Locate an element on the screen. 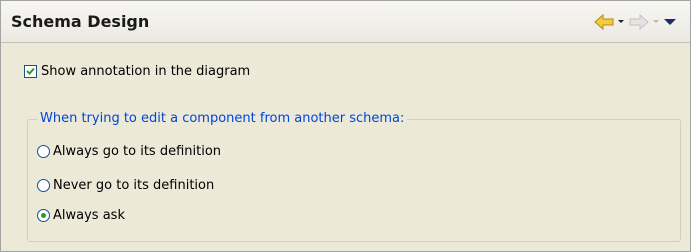 Image resolution: width=691 pixels, height=252 pixels. forward-button is located at coordinates (644, 22).